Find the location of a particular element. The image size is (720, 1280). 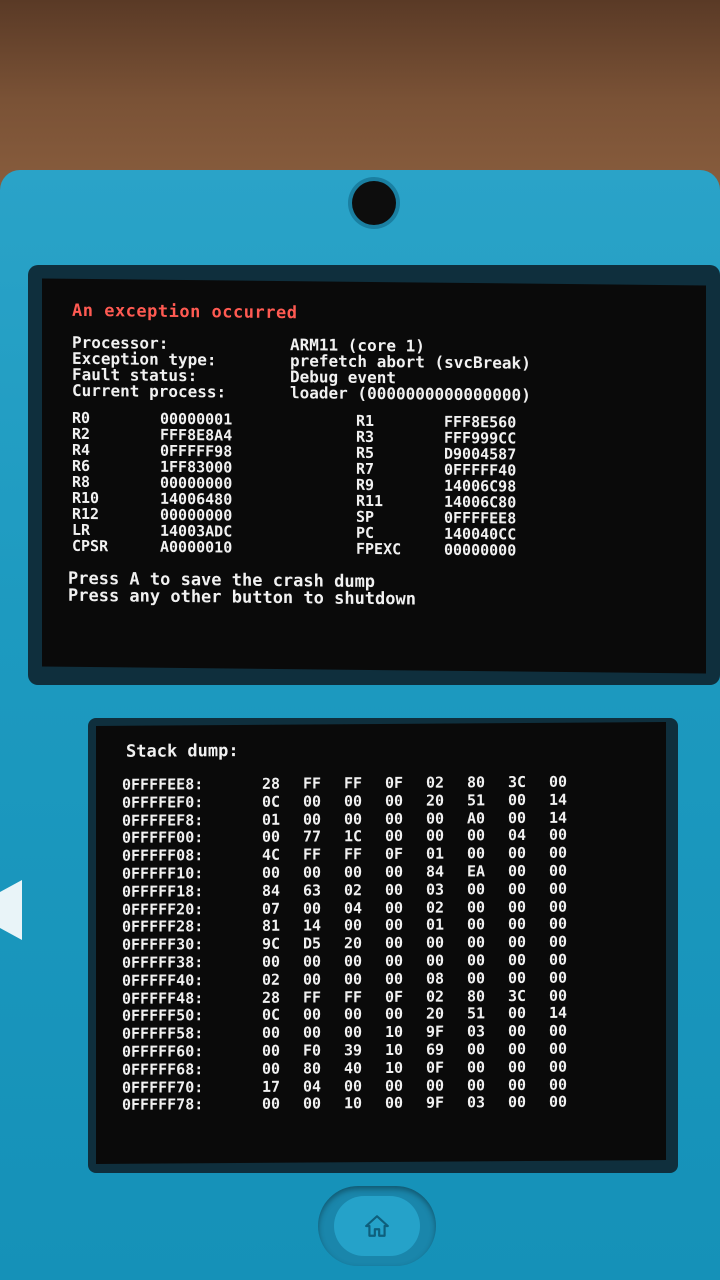

stack-address: 0FFFFF20: is located at coordinates (163, 909).